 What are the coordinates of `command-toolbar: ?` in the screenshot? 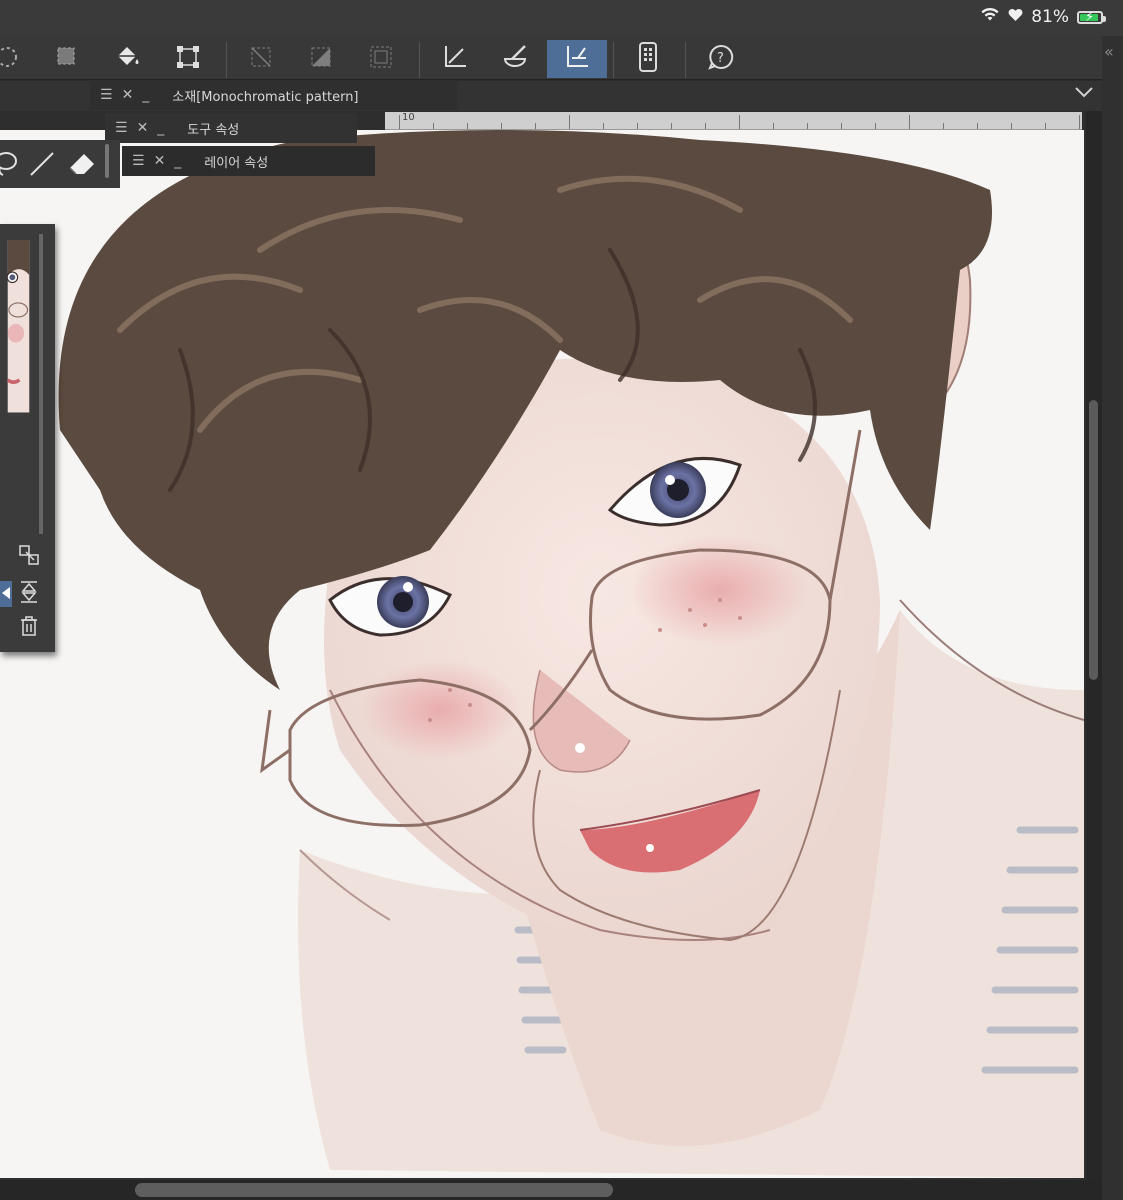 It's located at (551, 58).